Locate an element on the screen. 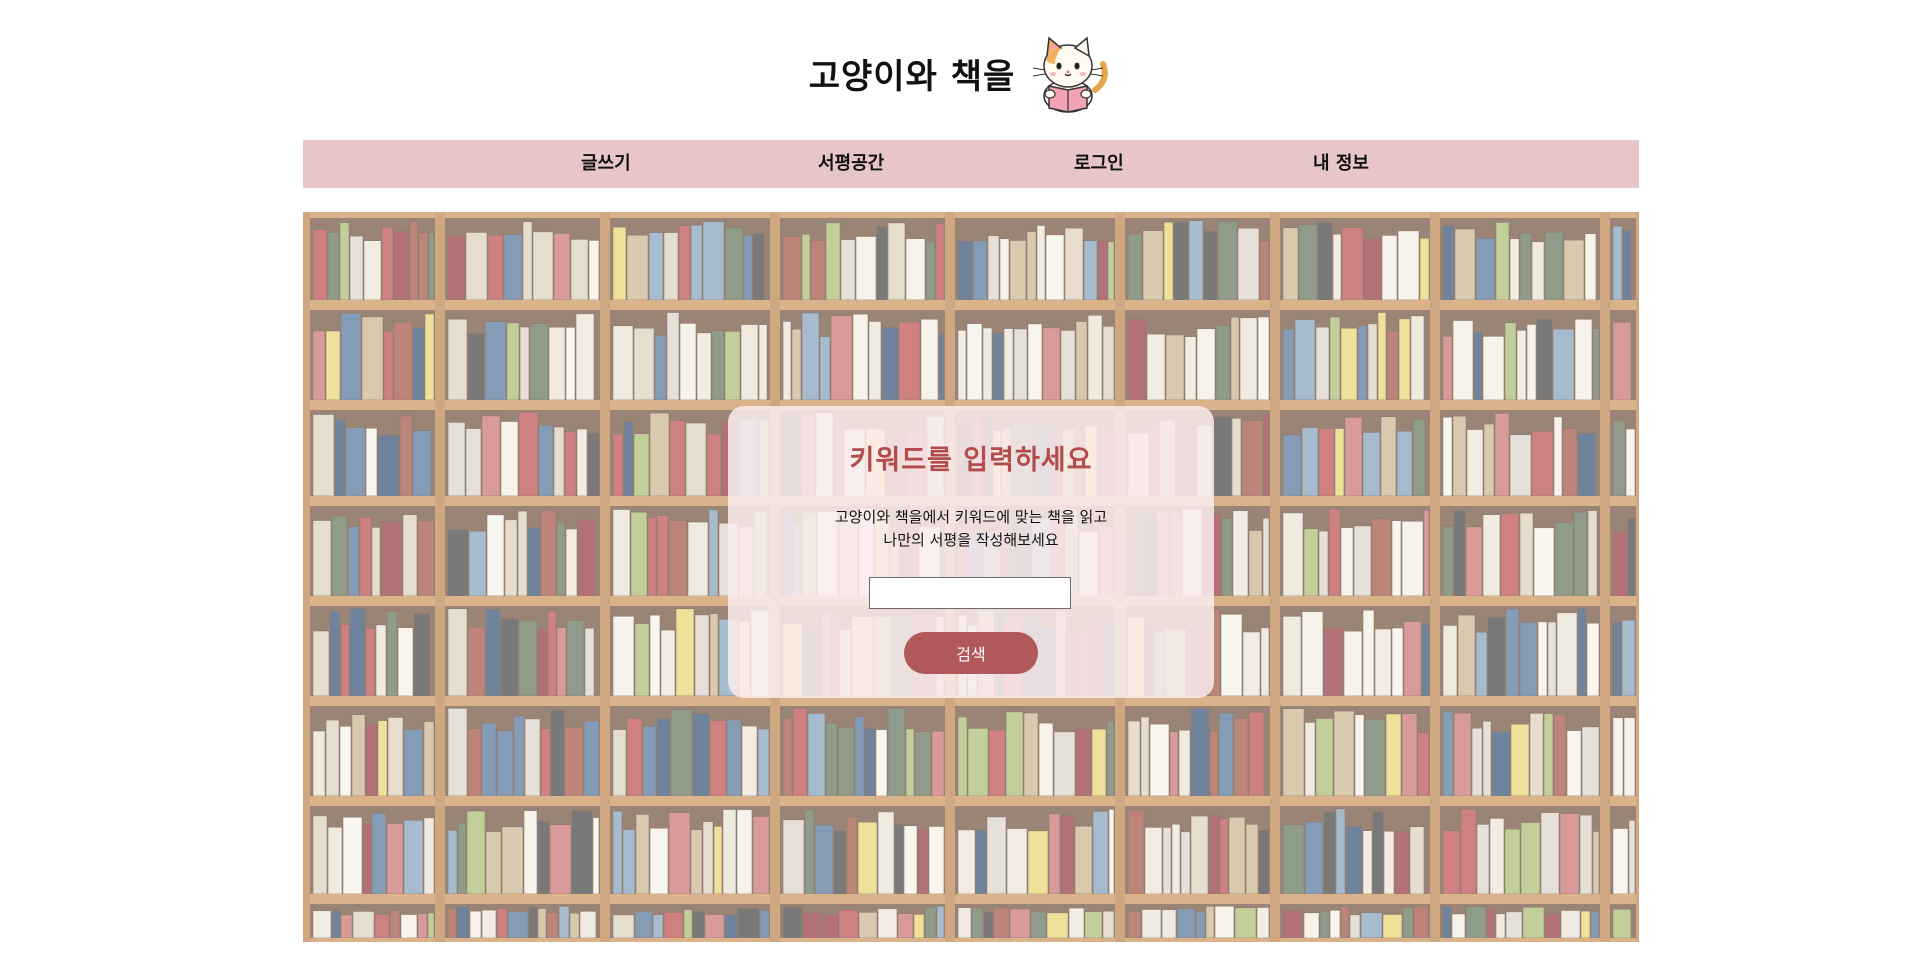 The width and height of the screenshot is (1920, 961). cat-reading-book-icon is located at coordinates (1071, 74).